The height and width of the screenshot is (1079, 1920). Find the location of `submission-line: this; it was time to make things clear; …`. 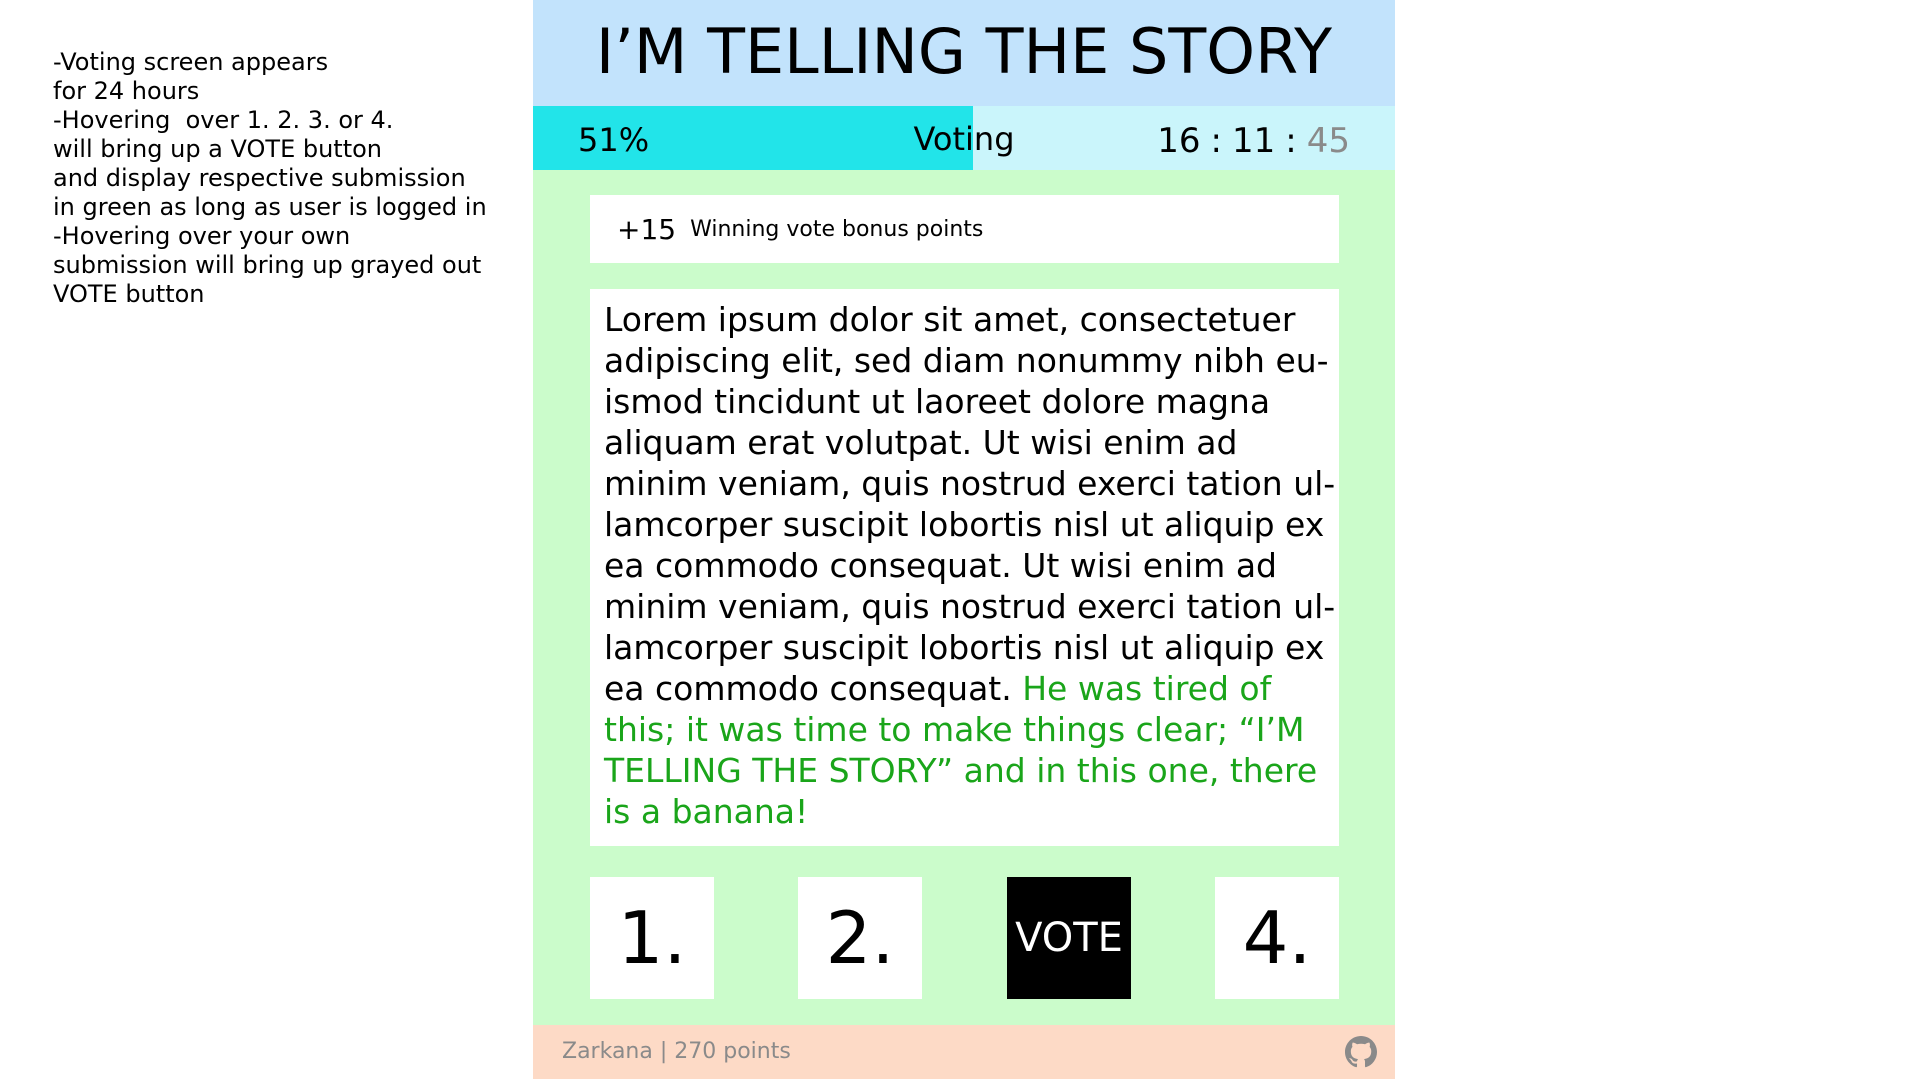

submission-line: this; it was time to make things clear; … is located at coordinates (954, 729).